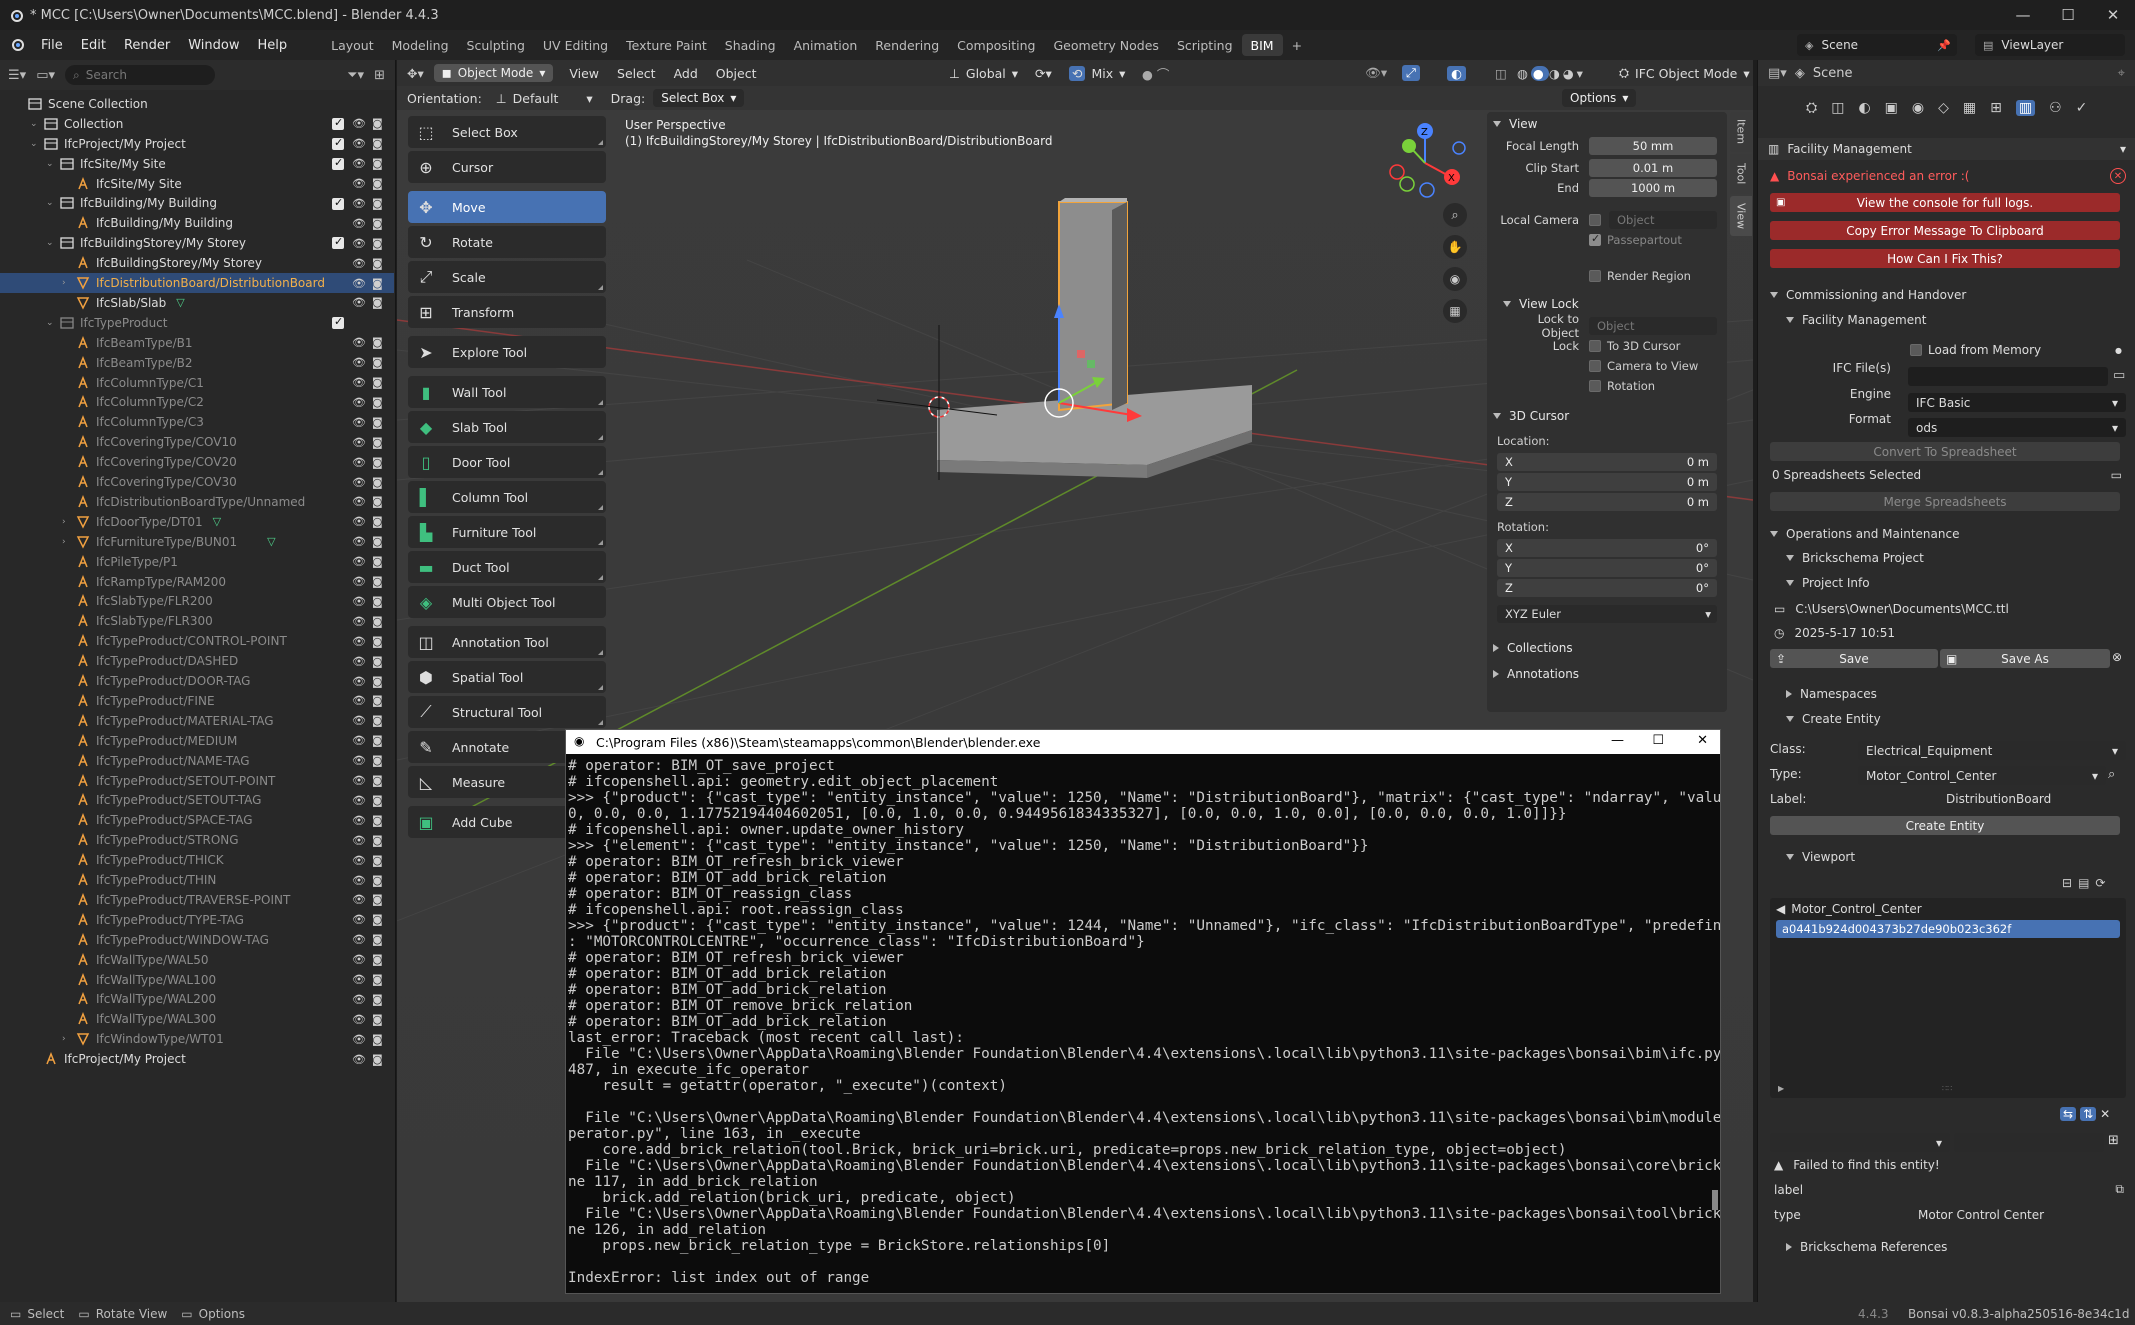 The height and width of the screenshot is (1325, 2135). I want to click on refresh-icon: ⟳, so click(2100, 883).